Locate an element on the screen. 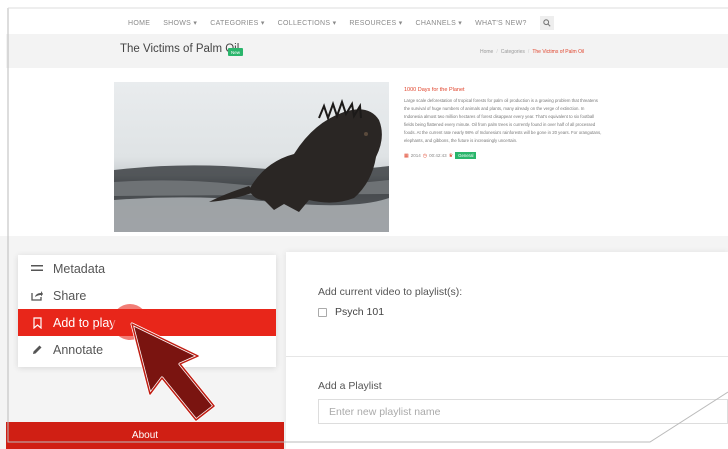  iguana-image is located at coordinates (251, 165).